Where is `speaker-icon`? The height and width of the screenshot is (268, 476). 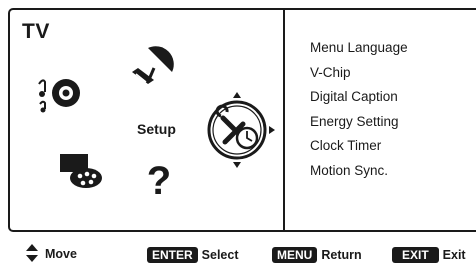 speaker-icon is located at coordinates (61, 96).